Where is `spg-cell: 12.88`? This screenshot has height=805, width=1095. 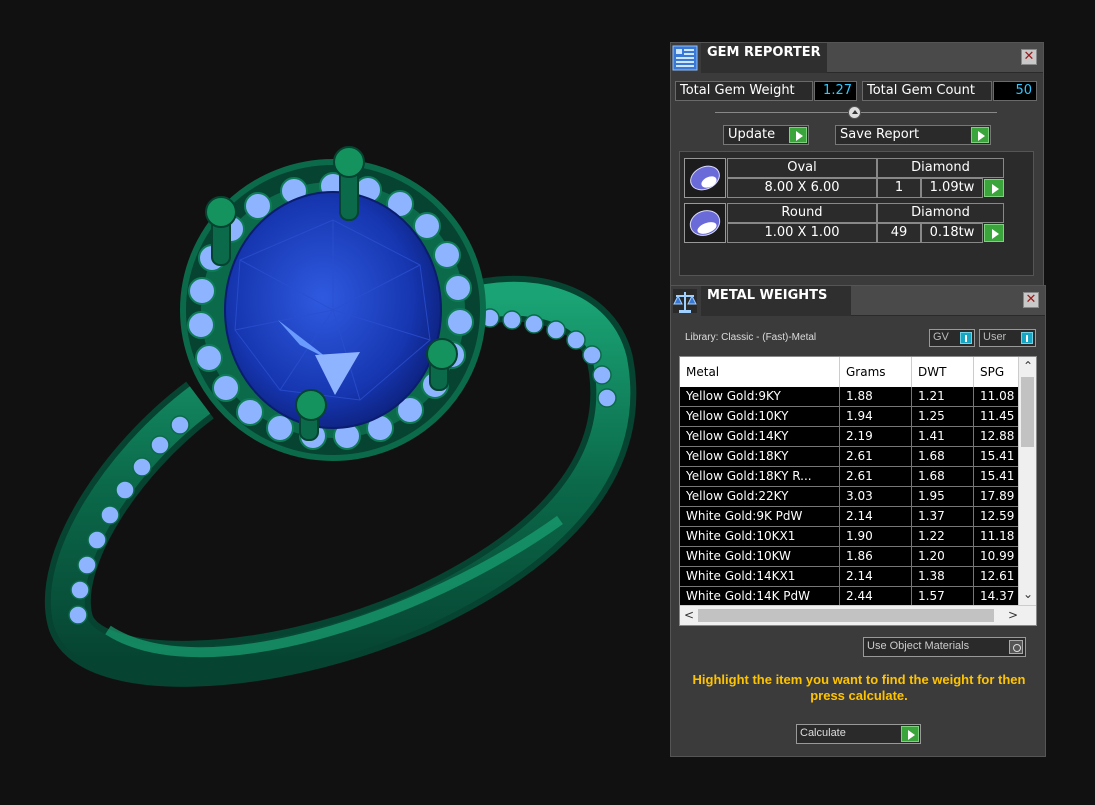 spg-cell: 12.88 is located at coordinates (997, 437).